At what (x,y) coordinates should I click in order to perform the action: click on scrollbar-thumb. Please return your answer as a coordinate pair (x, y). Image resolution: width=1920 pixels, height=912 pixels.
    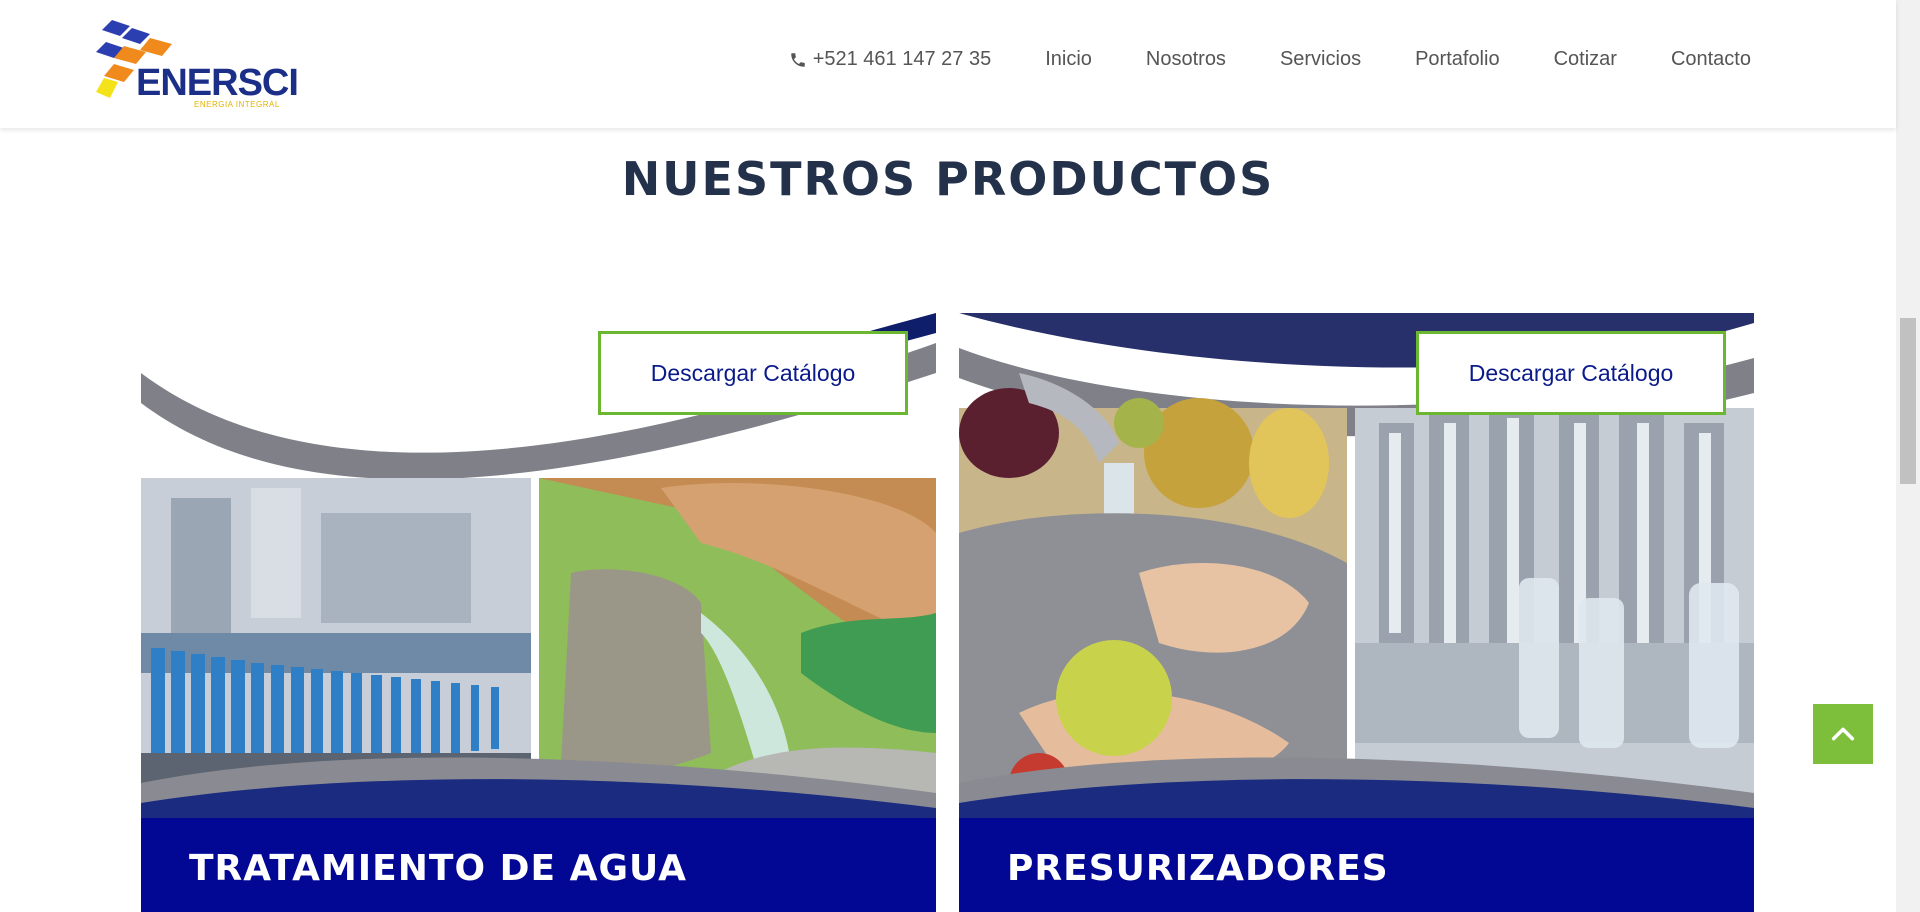
    Looking at the image, I should click on (1908, 401).